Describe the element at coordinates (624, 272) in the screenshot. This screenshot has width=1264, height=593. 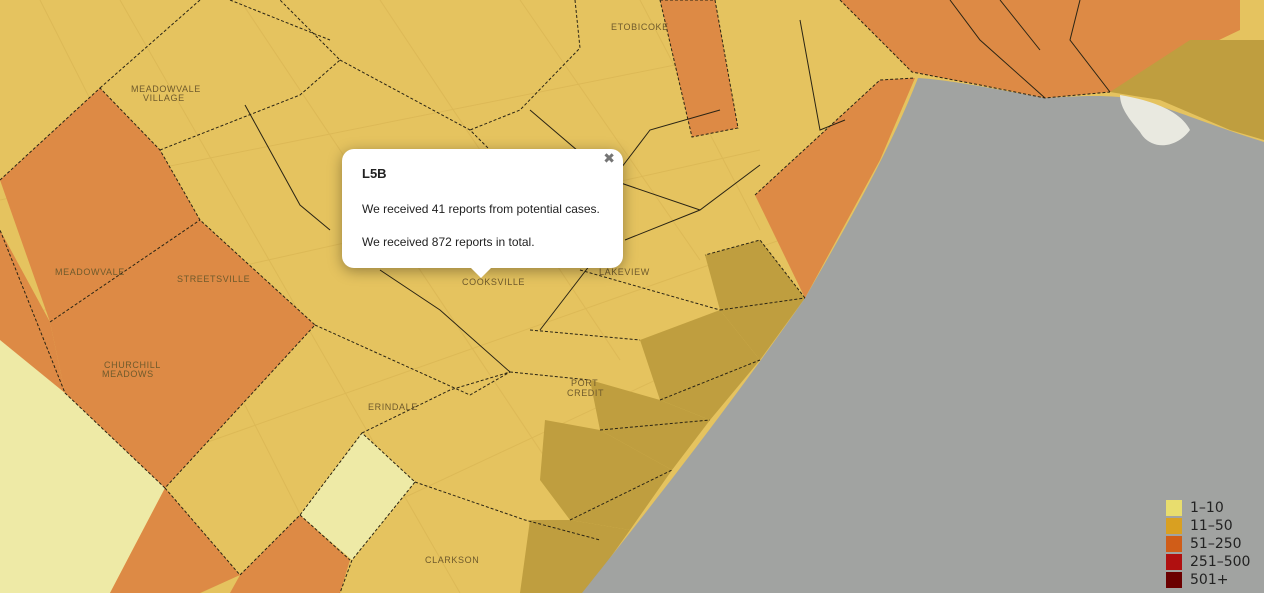
I see `place-label: LAKEVIEW` at that location.